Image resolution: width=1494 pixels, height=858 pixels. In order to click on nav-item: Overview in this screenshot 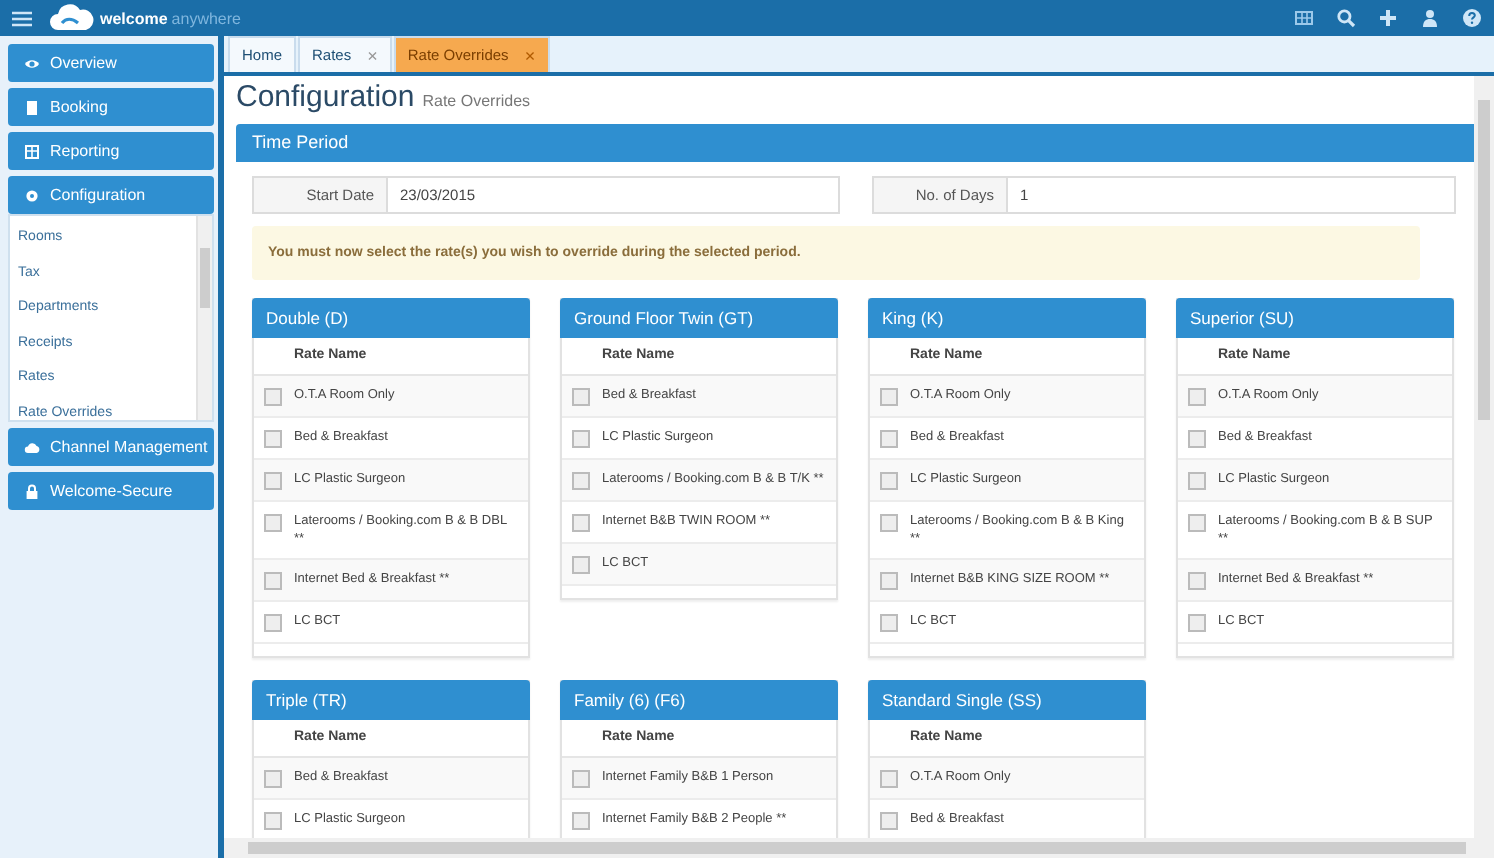, I will do `click(111, 63)`.